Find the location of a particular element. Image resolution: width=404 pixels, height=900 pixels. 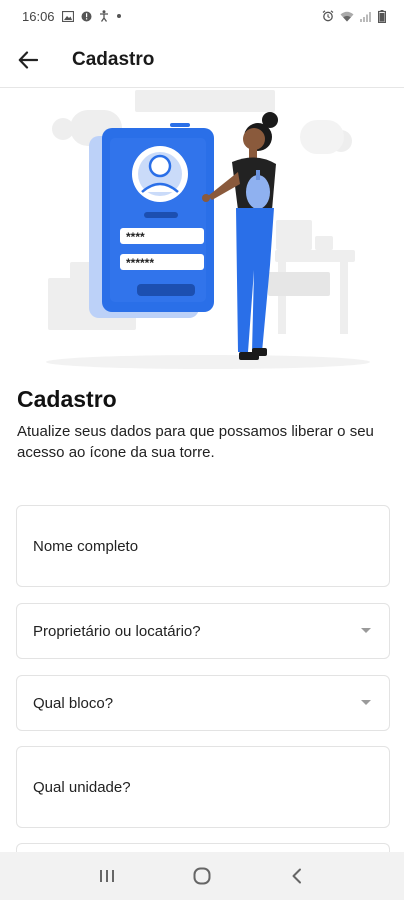

form-heading: Cadastro is located at coordinates (67, 399).